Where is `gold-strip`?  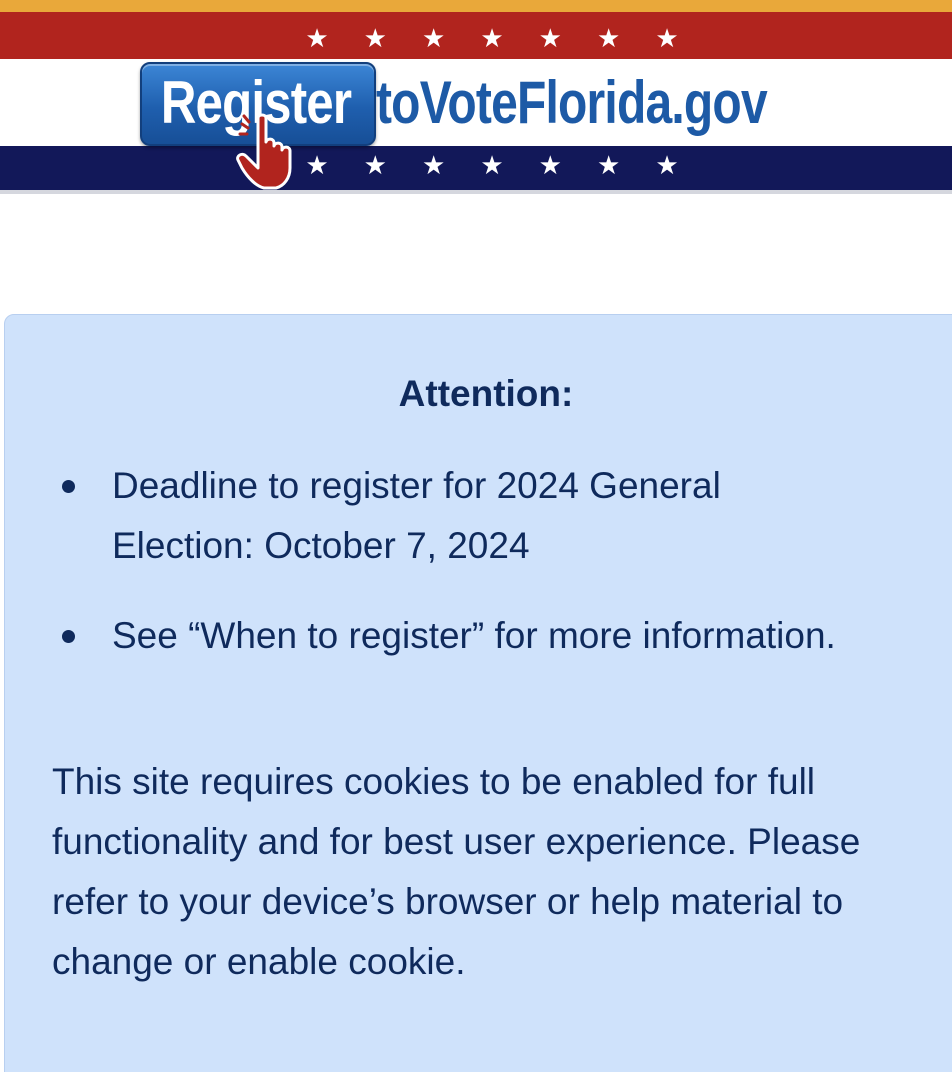
gold-strip is located at coordinates (476, 6).